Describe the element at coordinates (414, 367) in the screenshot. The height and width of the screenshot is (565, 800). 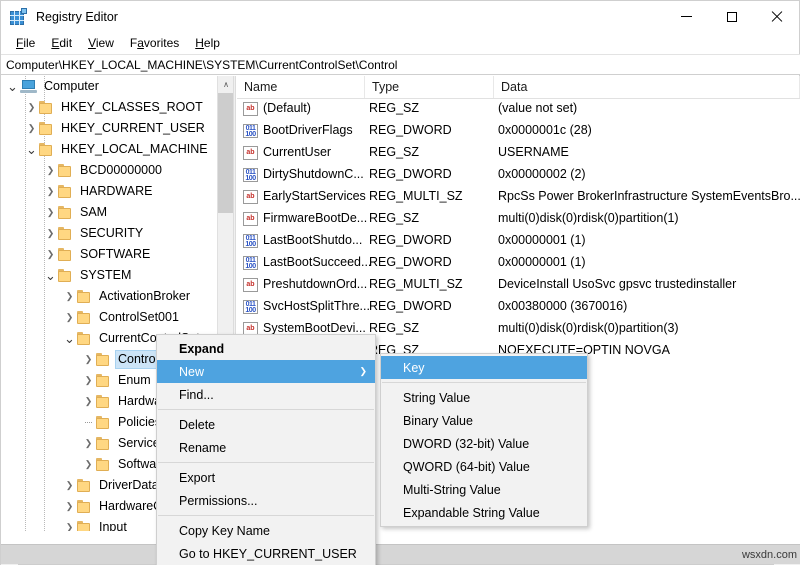
I see `new-submenu-item-label: Key` at that location.